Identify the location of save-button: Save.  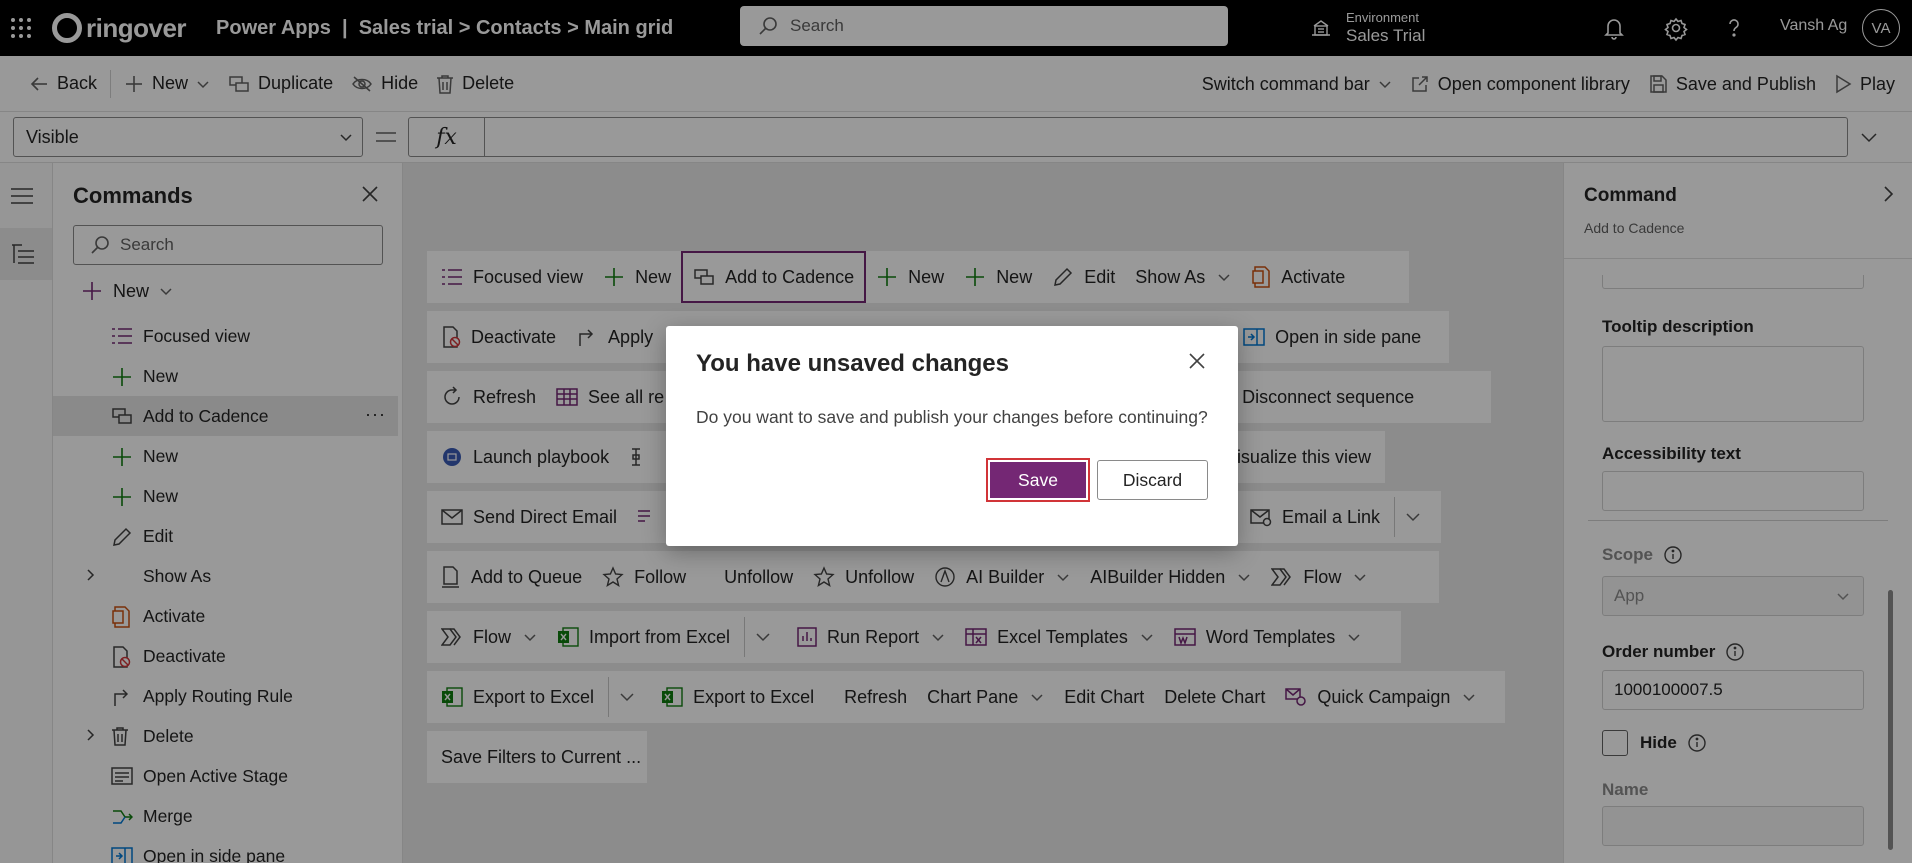
(1038, 480).